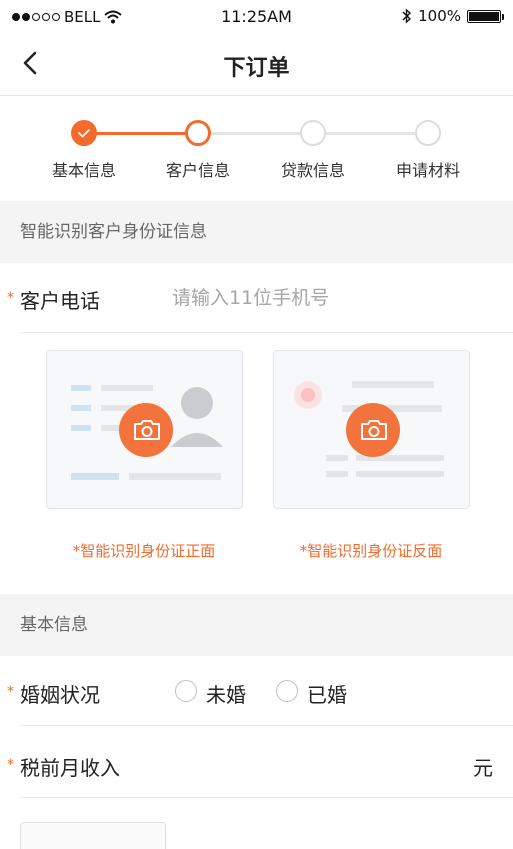 The width and height of the screenshot is (513, 849). What do you see at coordinates (407, 16) in the screenshot?
I see `bluetooth-icon` at bounding box center [407, 16].